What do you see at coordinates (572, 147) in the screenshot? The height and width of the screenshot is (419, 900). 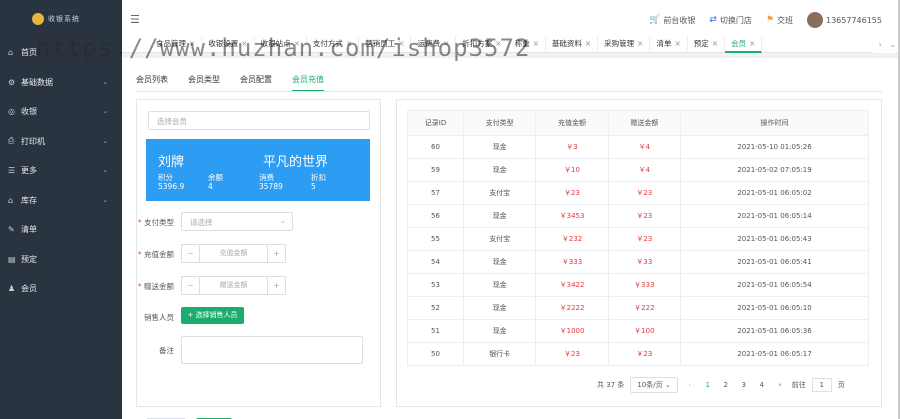 I see `table-cell: ￥3` at bounding box center [572, 147].